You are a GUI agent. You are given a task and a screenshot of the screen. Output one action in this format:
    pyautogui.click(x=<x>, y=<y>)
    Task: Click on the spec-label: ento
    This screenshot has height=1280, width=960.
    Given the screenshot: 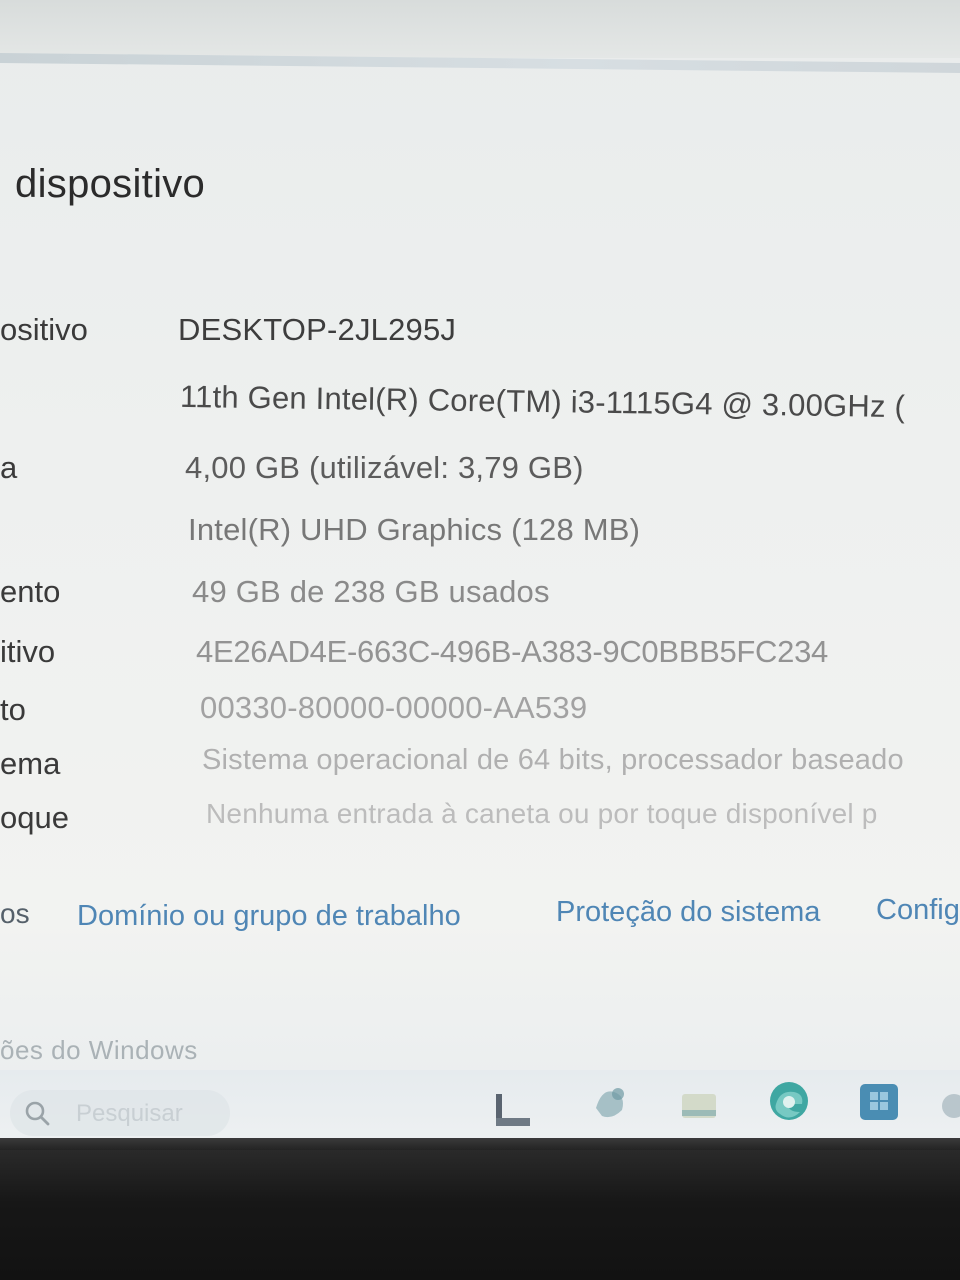 What is the action you would take?
    pyautogui.click(x=30, y=591)
    